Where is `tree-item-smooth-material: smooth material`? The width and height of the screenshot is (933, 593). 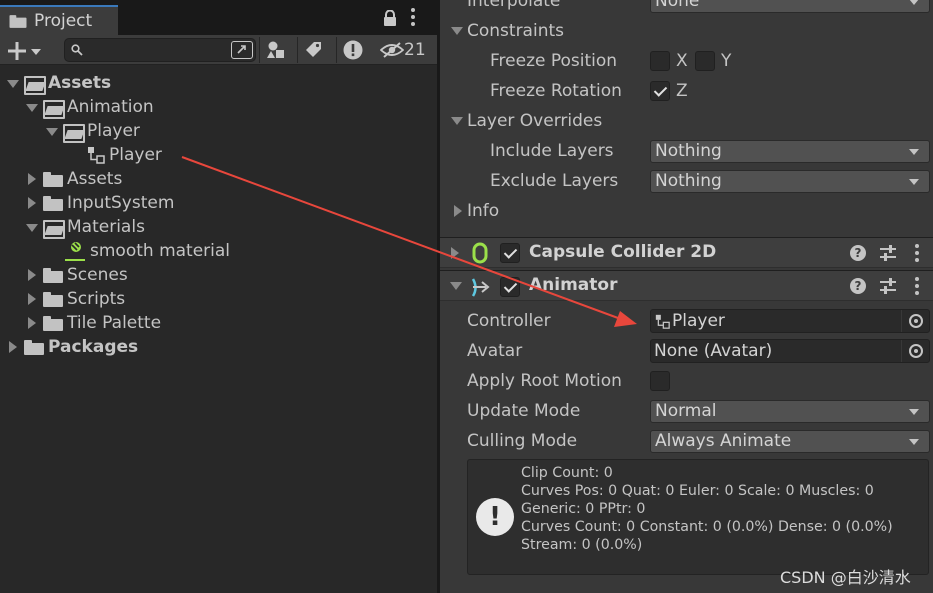
tree-item-smooth-material: smooth material is located at coordinates (147, 251).